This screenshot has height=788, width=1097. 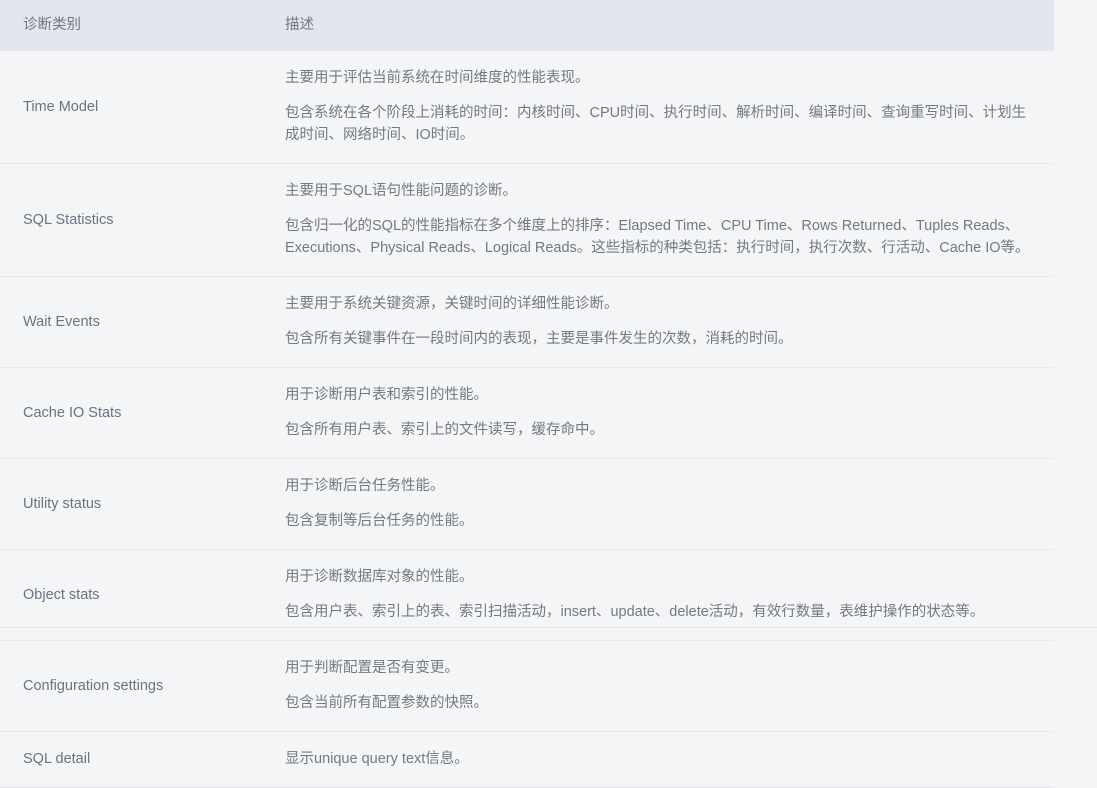 I want to click on cell-category: SQL detail, so click(x=57, y=759).